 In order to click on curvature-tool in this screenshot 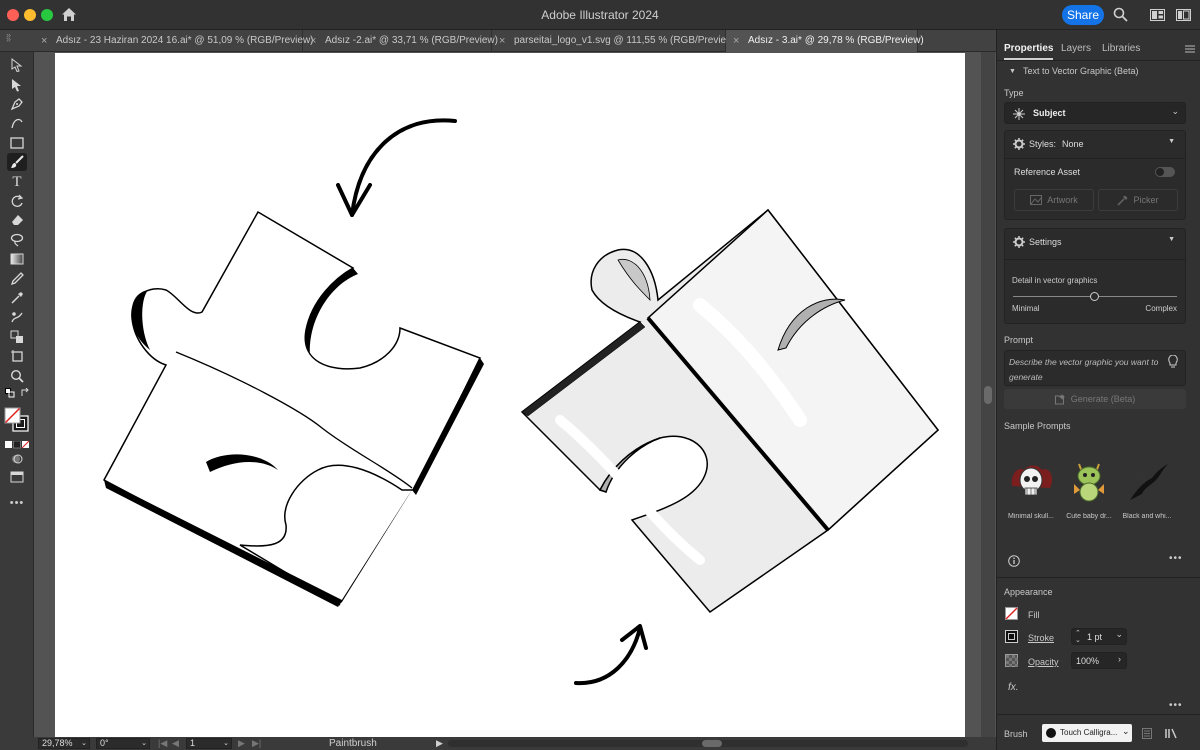, I will do `click(17, 123)`.